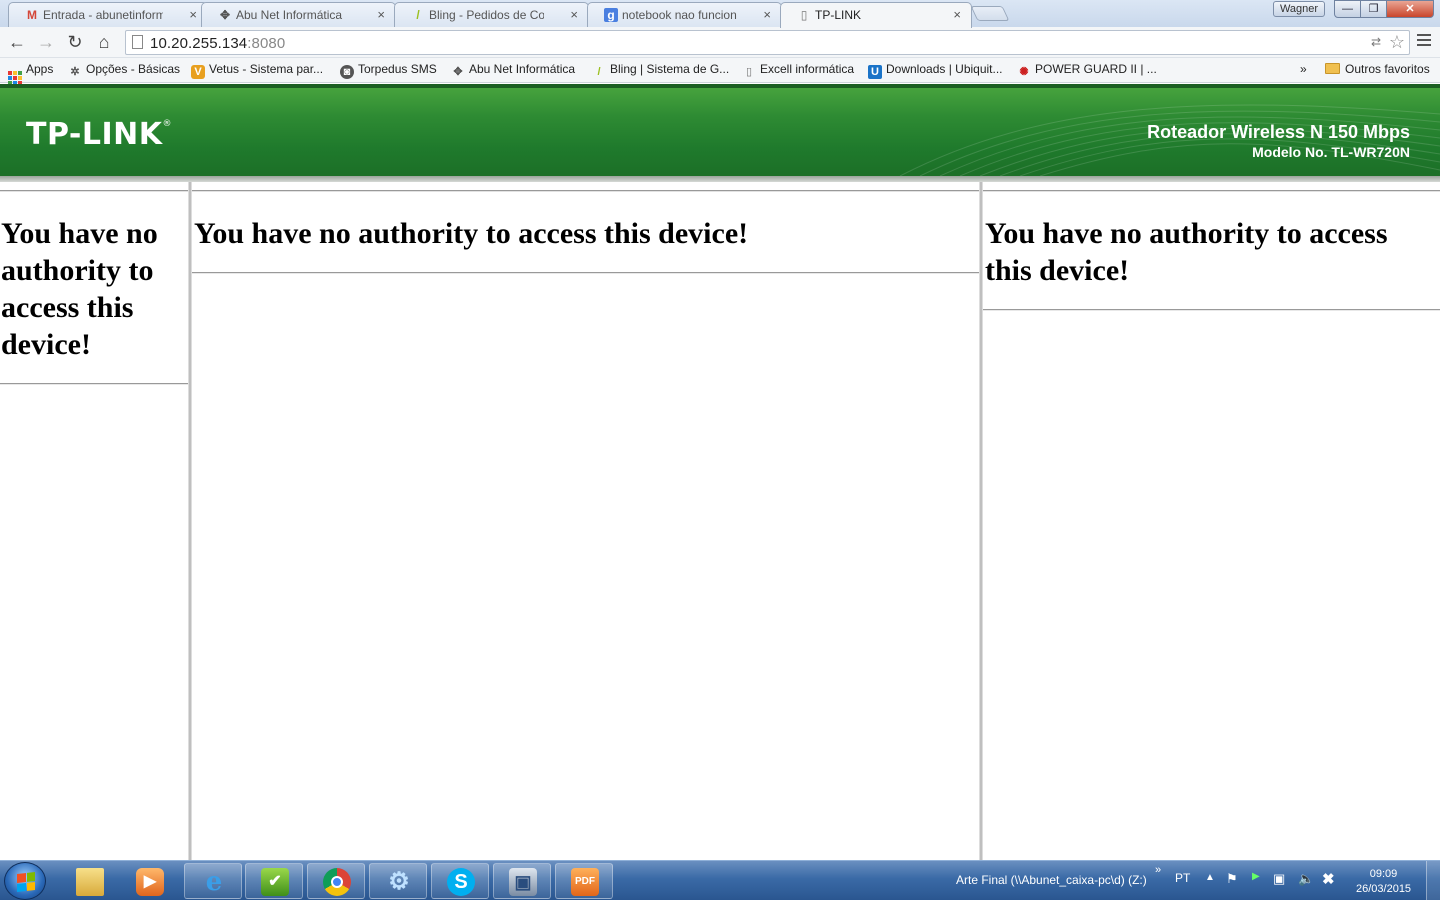 This screenshot has height=901, width=1440. I want to click on new-tab-button, so click(990, 13).